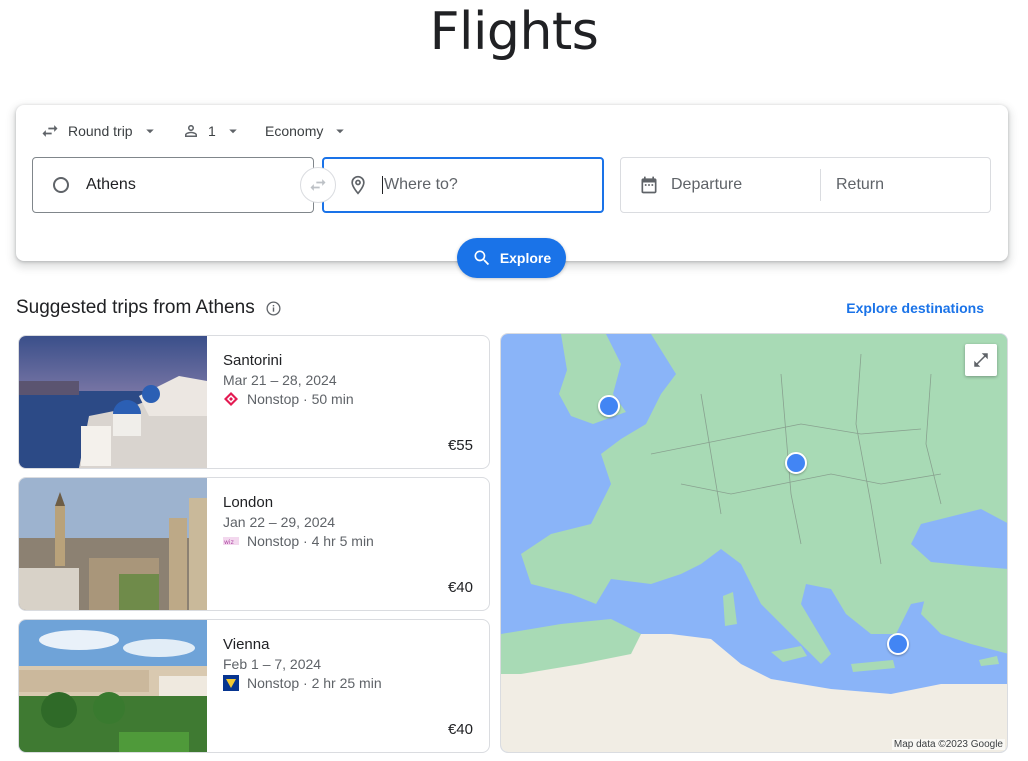 The image size is (1028, 761). I want to click on map-pin-santorini, so click(898, 644).